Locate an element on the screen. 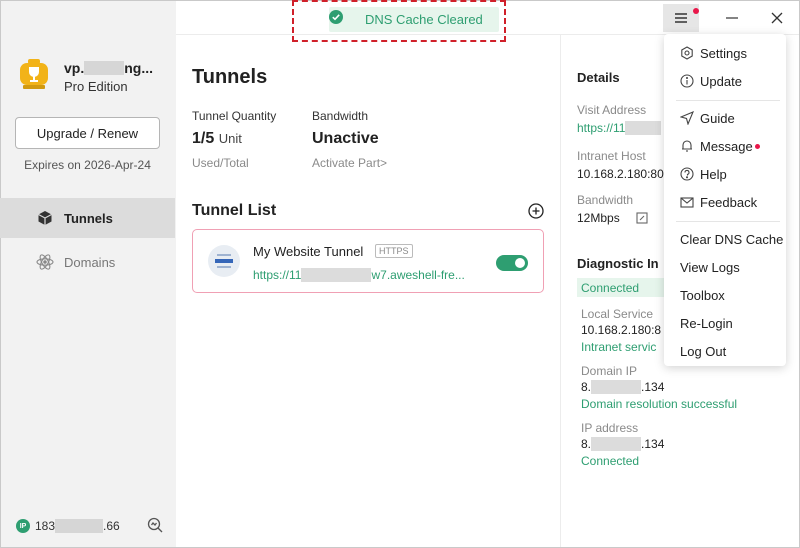 The width and height of the screenshot is (800, 548). quantity-sub-label: Used/Total is located at coordinates (220, 163).